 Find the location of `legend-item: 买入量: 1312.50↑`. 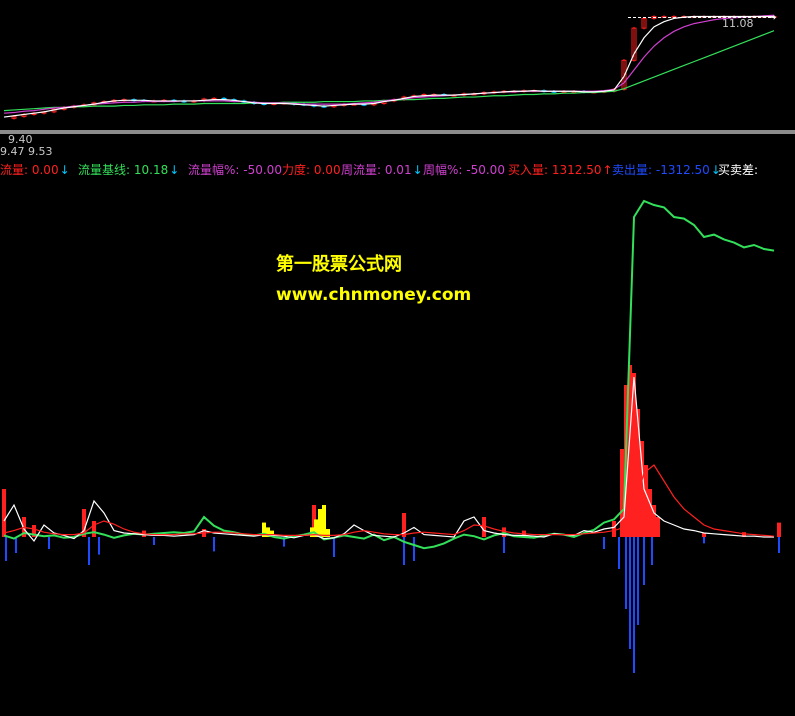

legend-item: 买入量: 1312.50↑ is located at coordinates (560, 170).